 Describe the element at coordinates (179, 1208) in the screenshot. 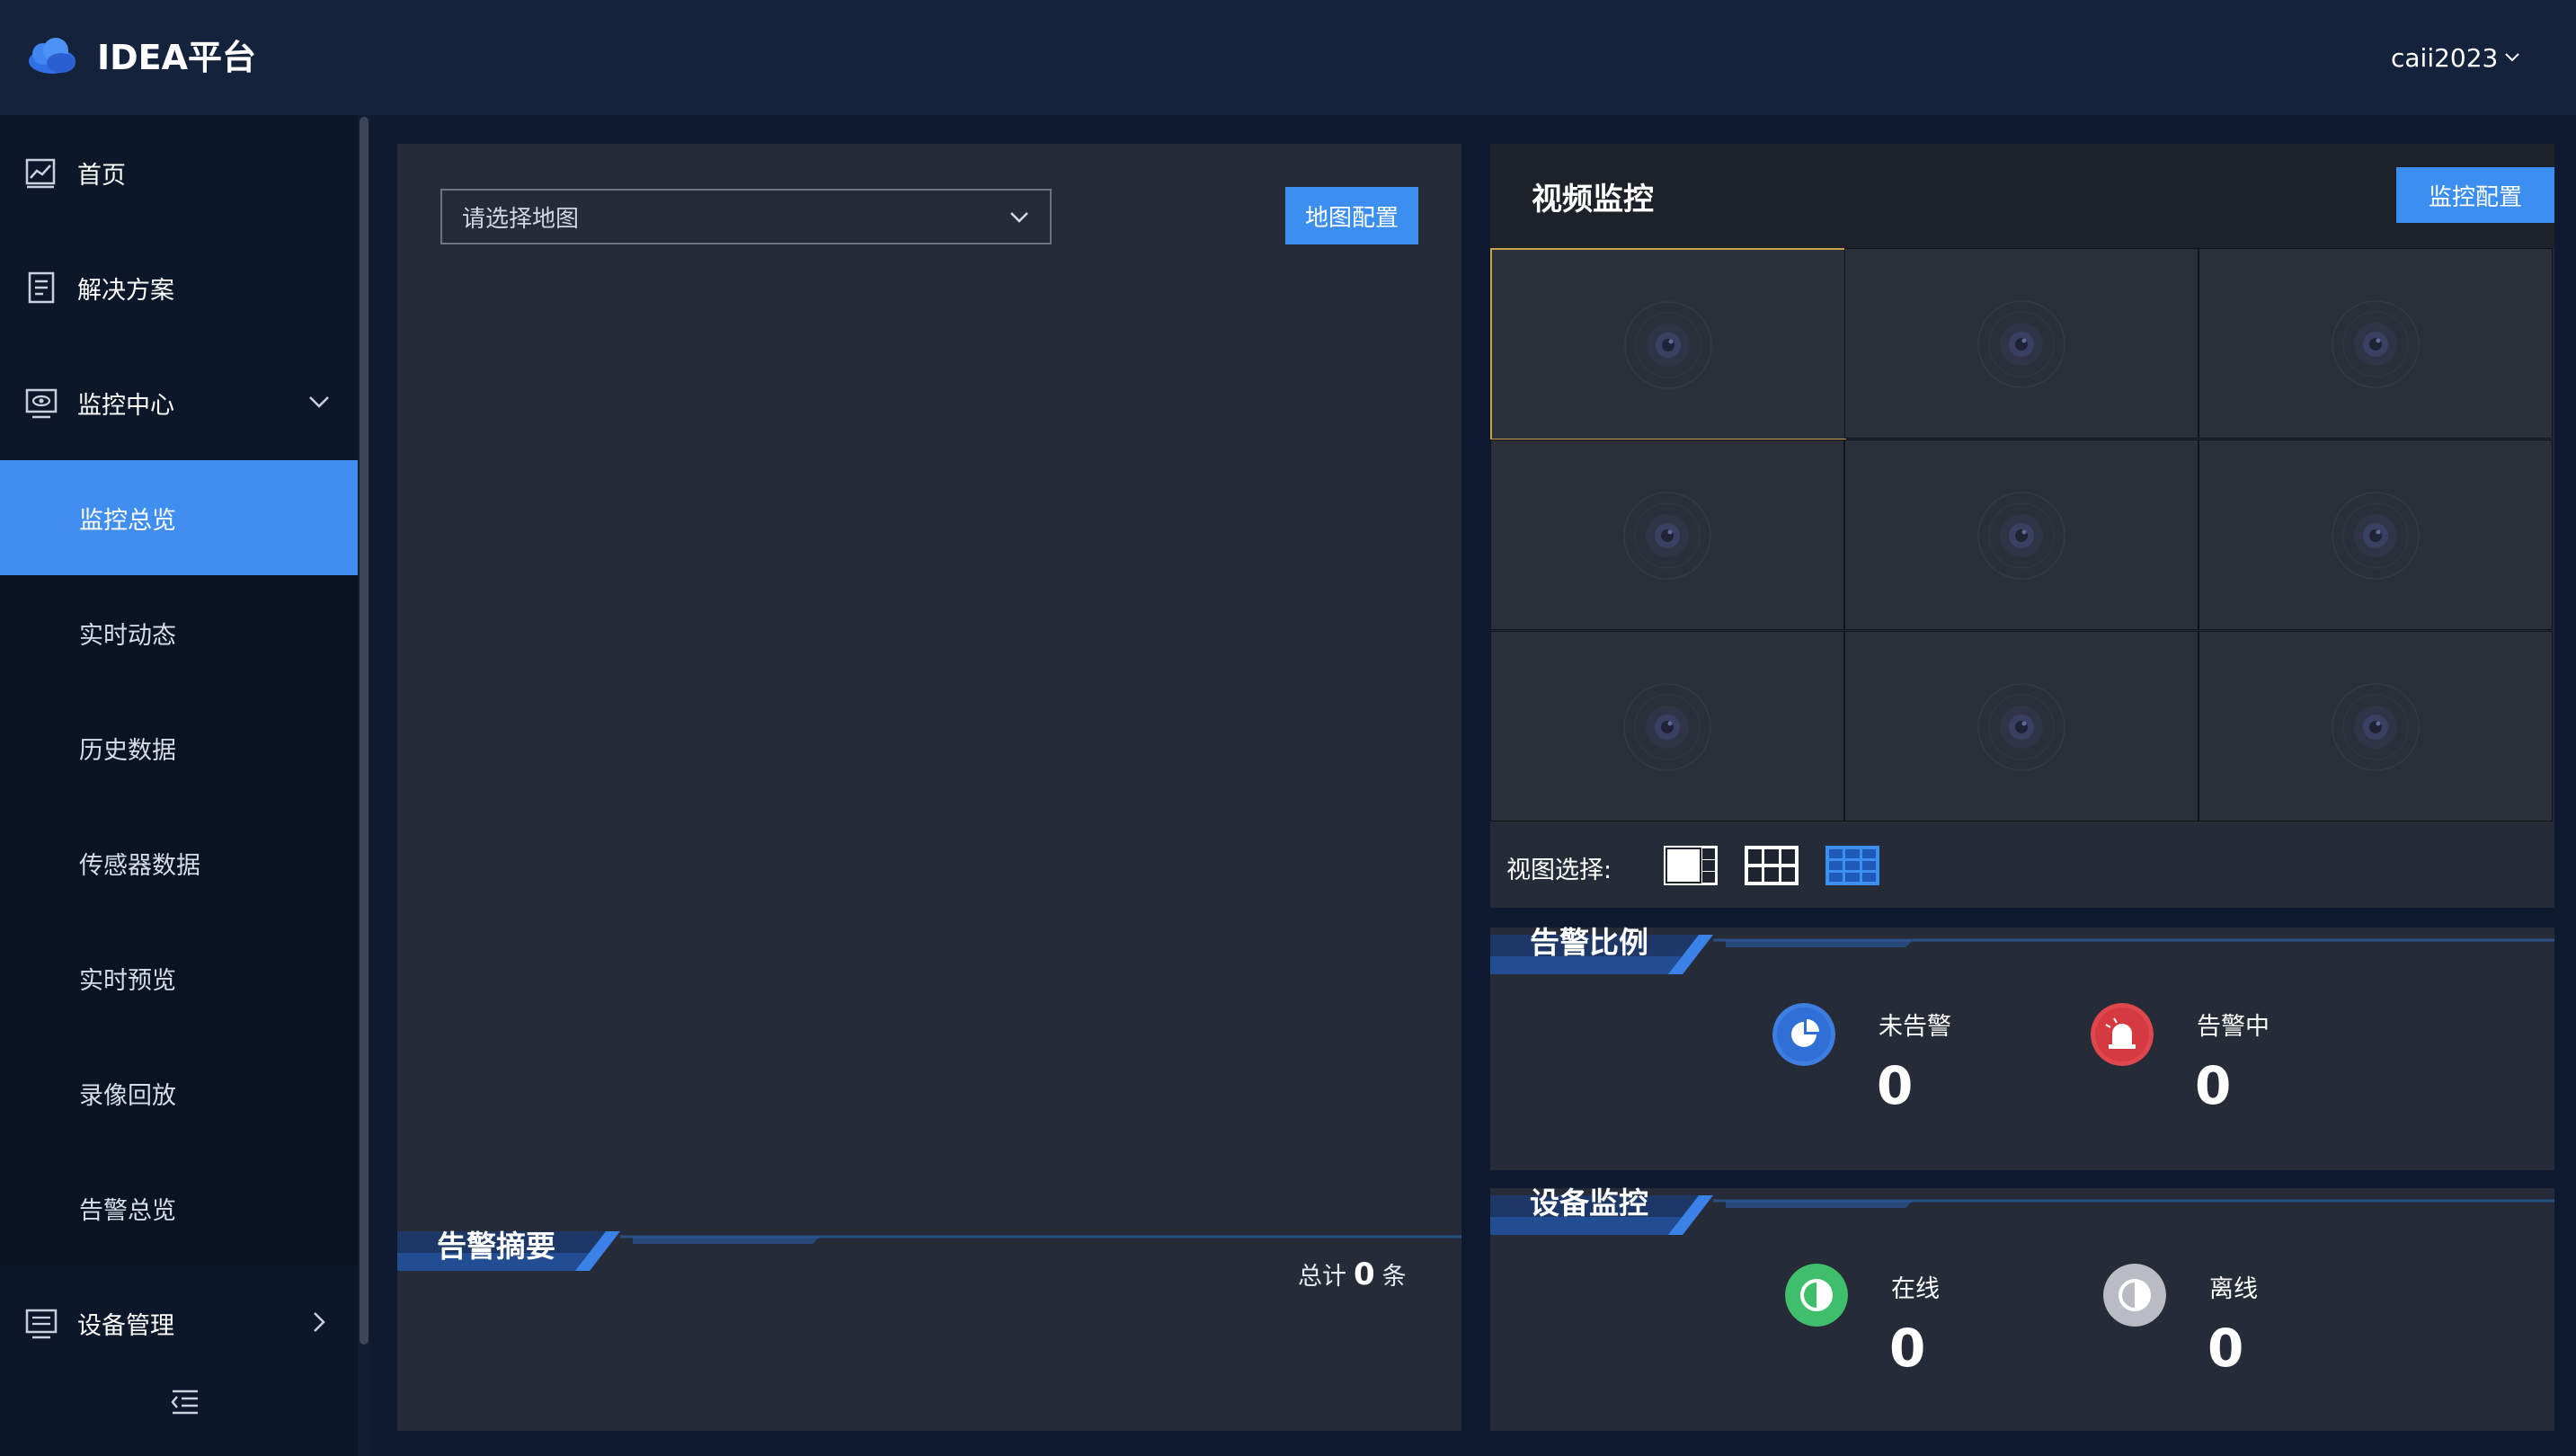

I see `sidebar-item-alarm-overview: 告警总览` at that location.